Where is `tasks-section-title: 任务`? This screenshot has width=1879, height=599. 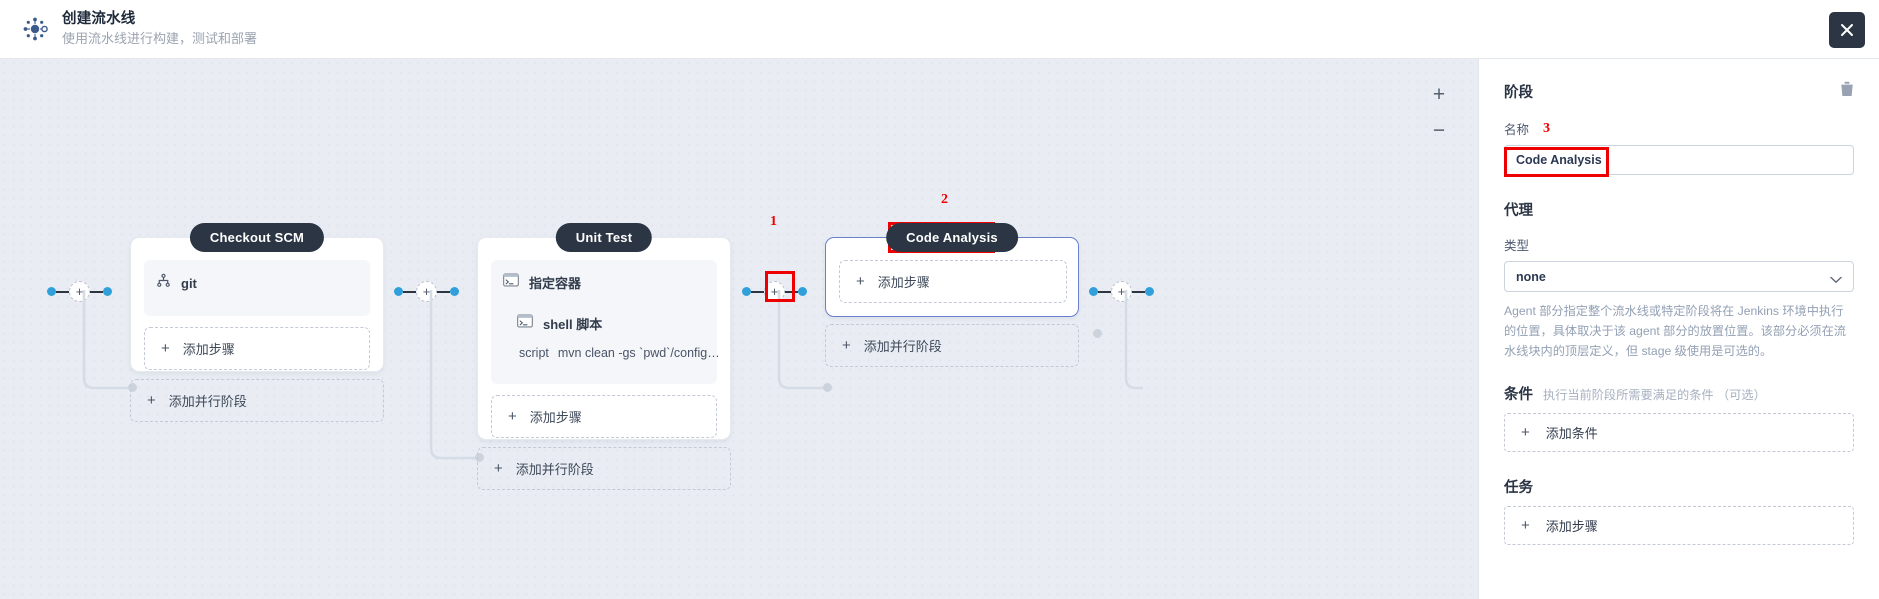
tasks-section-title: 任务 is located at coordinates (1518, 488).